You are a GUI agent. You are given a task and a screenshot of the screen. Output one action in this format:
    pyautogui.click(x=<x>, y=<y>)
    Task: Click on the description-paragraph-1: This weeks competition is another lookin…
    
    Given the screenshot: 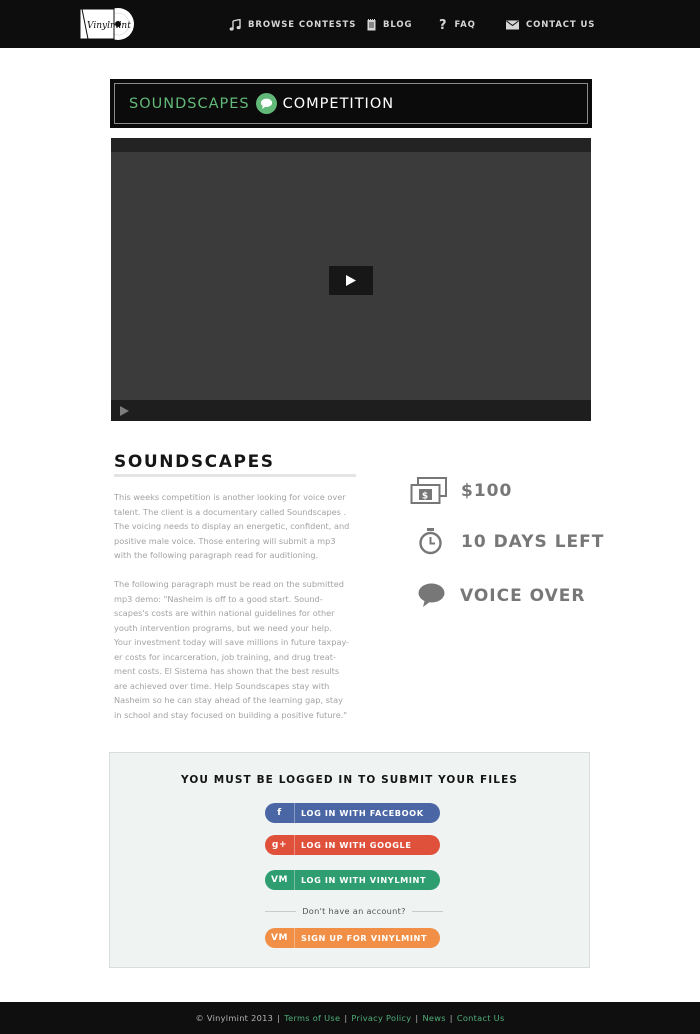 What is the action you would take?
    pyautogui.click(x=232, y=526)
    